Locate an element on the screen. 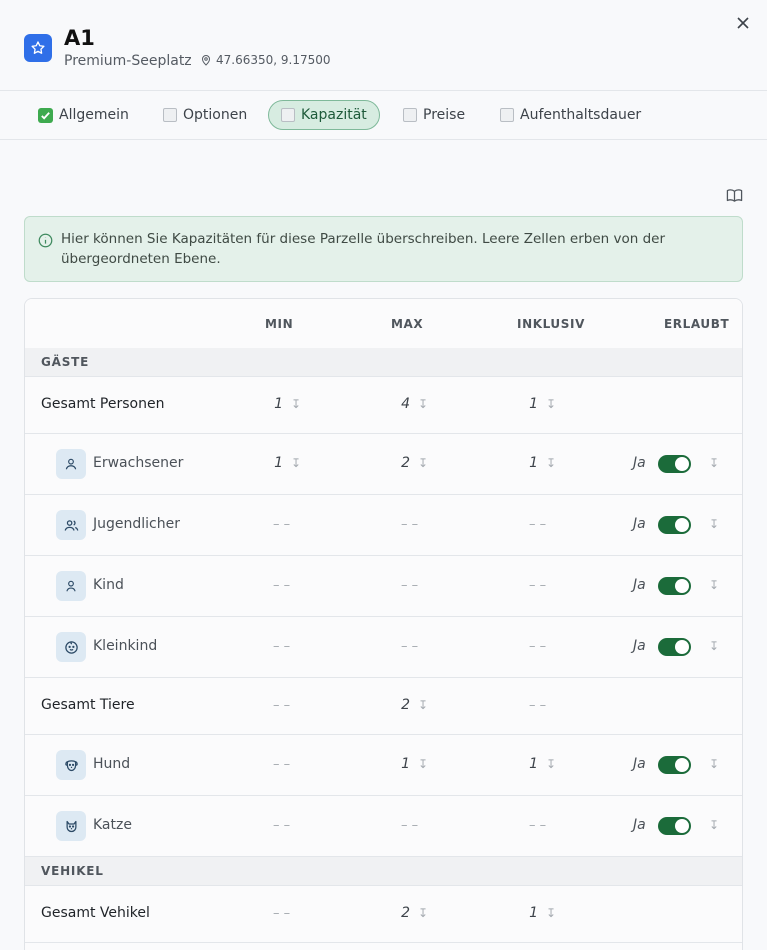 The width and height of the screenshot is (767, 950). section-title: GÄSTE is located at coordinates (65, 362).